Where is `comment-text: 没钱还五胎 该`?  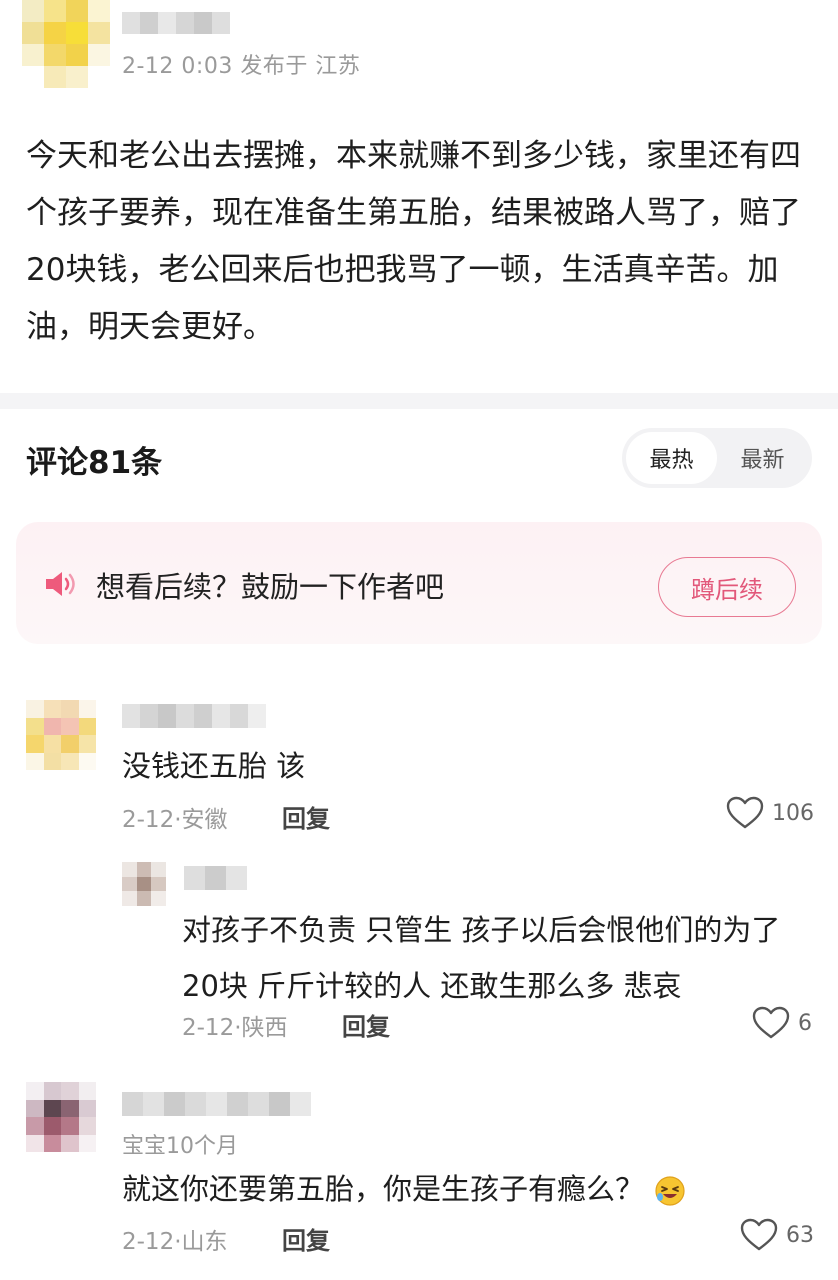
comment-text: 没钱还五胎 该 is located at coordinates (214, 766).